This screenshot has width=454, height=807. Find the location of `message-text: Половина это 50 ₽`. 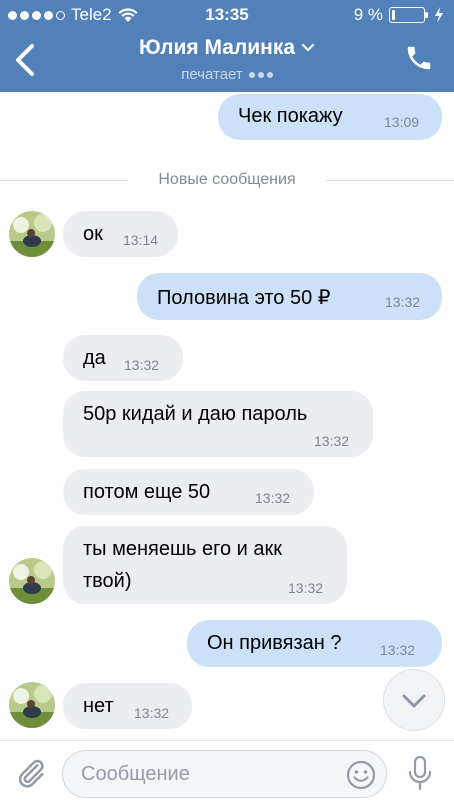

message-text: Половина это 50 ₽ is located at coordinates (244, 298).